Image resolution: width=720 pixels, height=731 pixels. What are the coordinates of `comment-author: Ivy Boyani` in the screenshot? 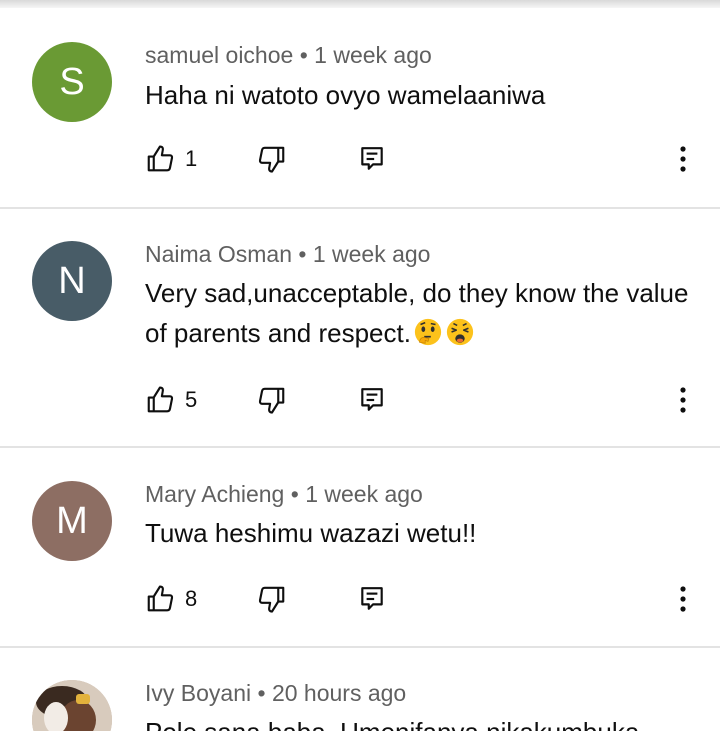 It's located at (198, 693).